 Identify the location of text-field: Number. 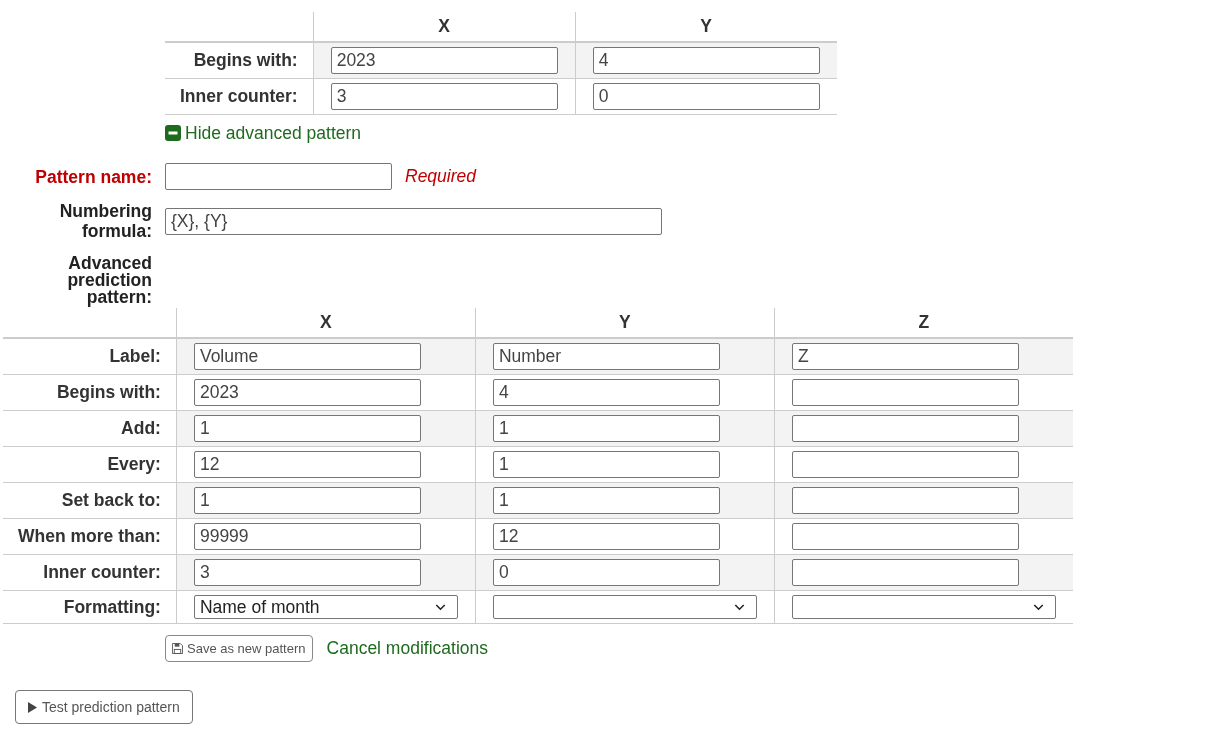
(606, 356).